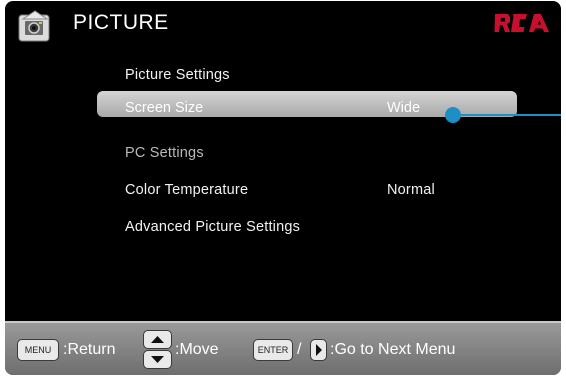 This screenshot has width=566, height=379. I want to click on menu-item-picture-settings: Picture Settings, so click(307, 75).